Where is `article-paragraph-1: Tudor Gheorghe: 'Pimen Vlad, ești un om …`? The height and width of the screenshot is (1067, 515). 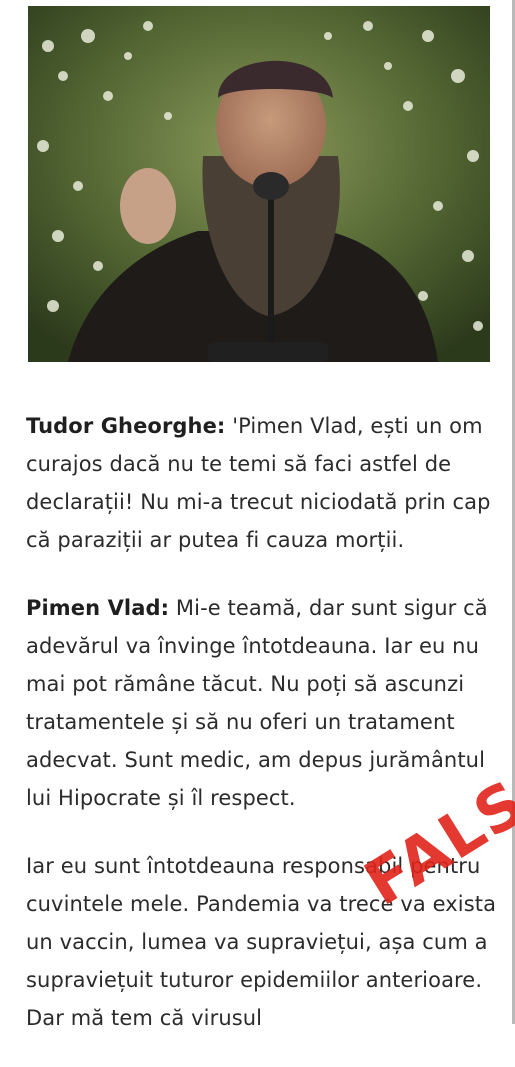 article-paragraph-1: Tudor Gheorghe: 'Pimen Vlad, ești un om … is located at coordinates (265, 483).